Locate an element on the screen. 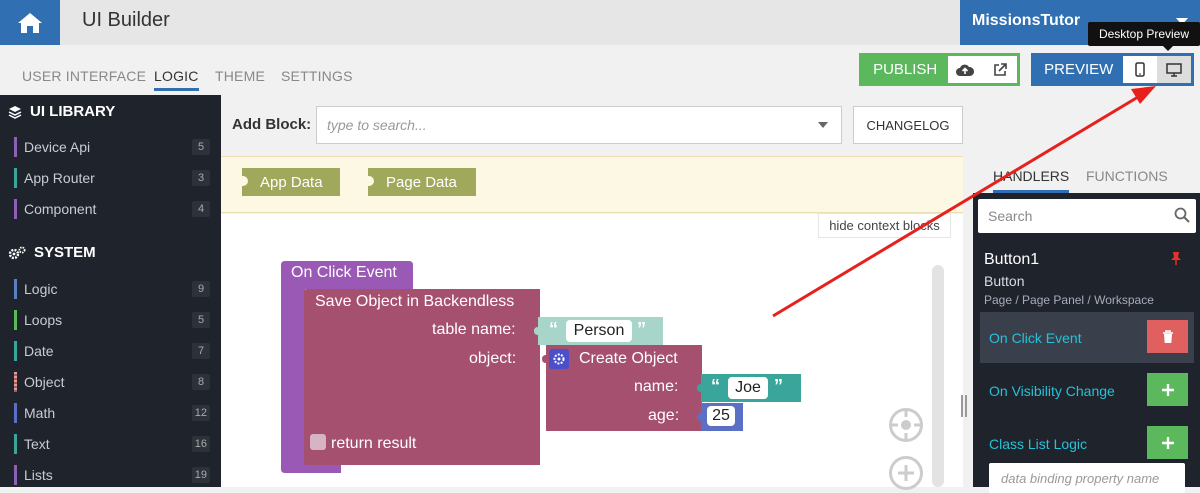 Image resolution: width=1200 pixels, height=493 pixels. home-button is located at coordinates (30, 22).